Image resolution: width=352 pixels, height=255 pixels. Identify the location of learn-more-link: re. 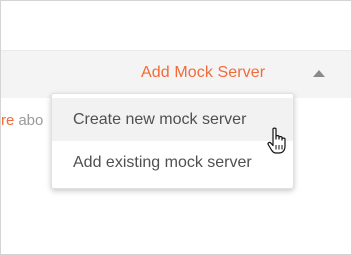
(7, 120).